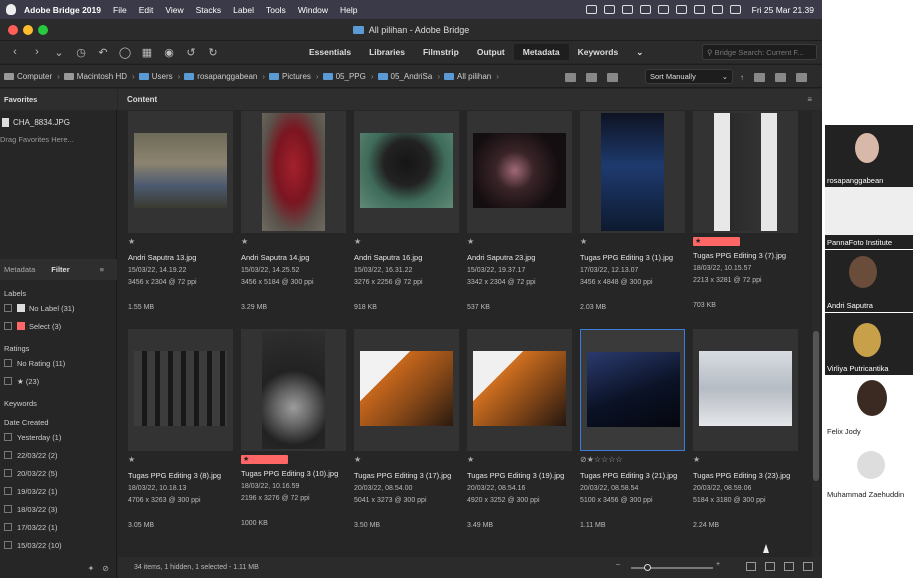 This screenshot has width=915, height=578. I want to click on workspace-metadata: Metadata, so click(541, 52).